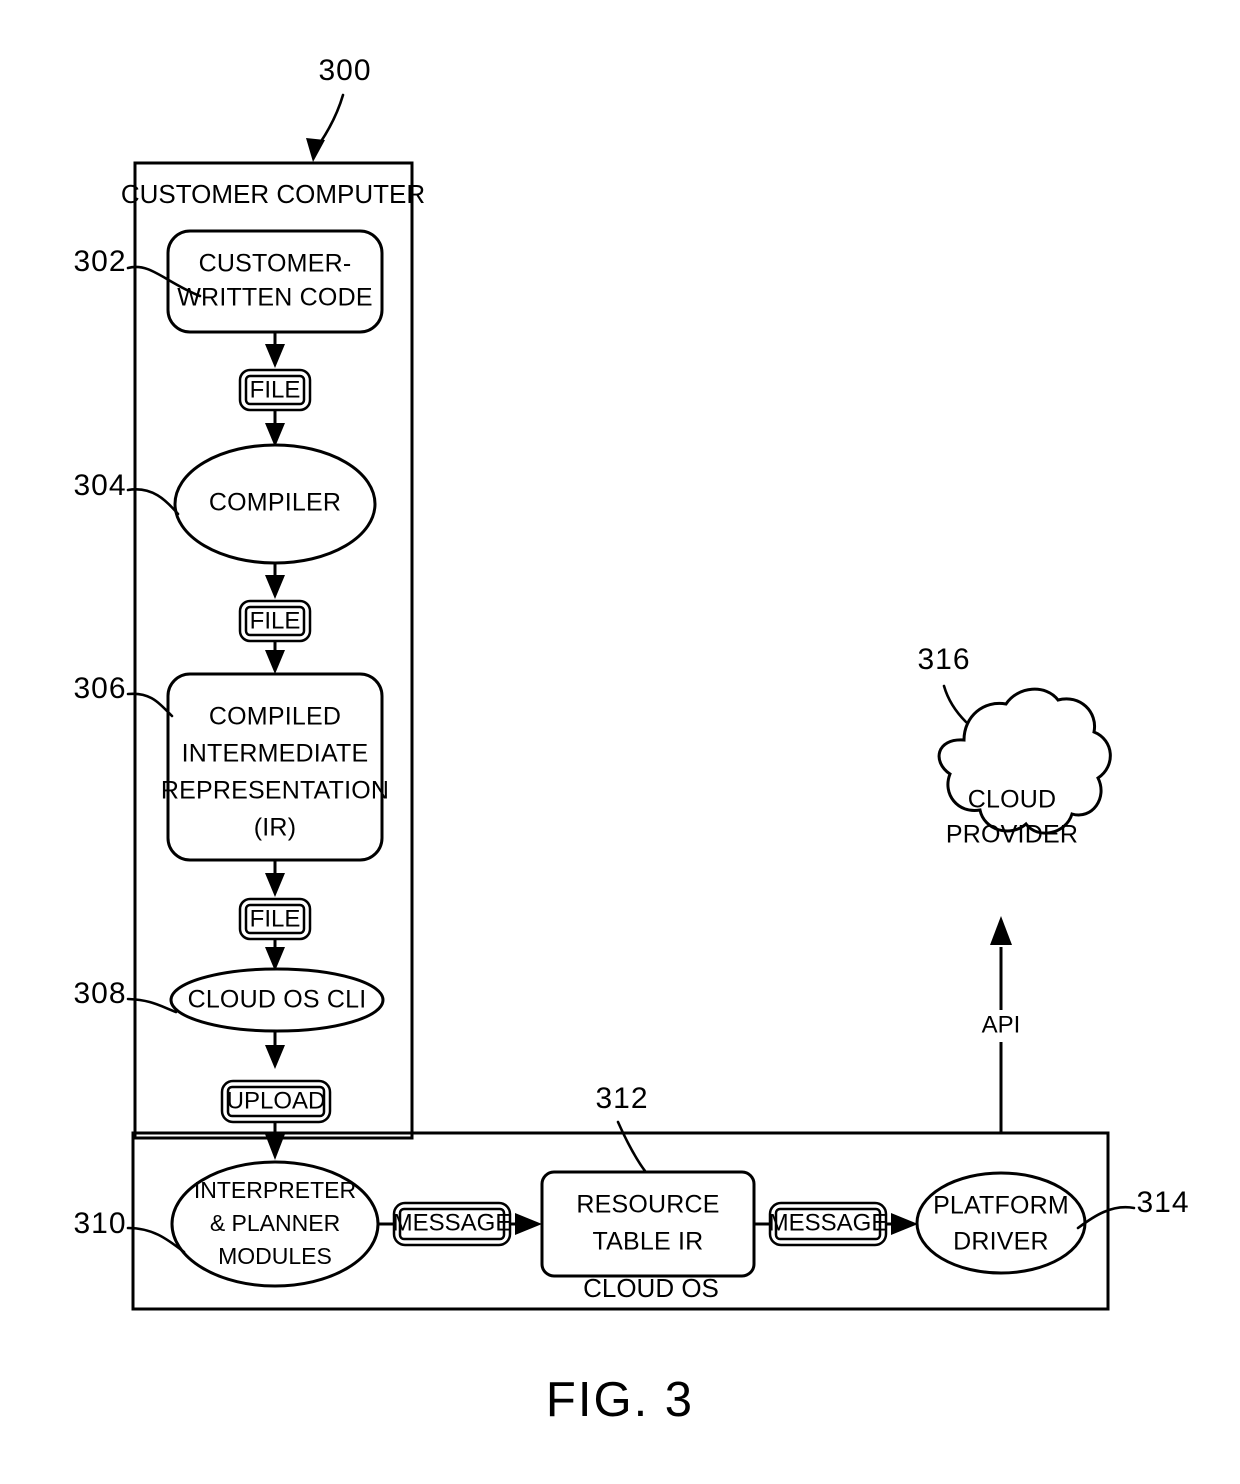  I want to click on platform-driver-ellipse, so click(1001, 1223).